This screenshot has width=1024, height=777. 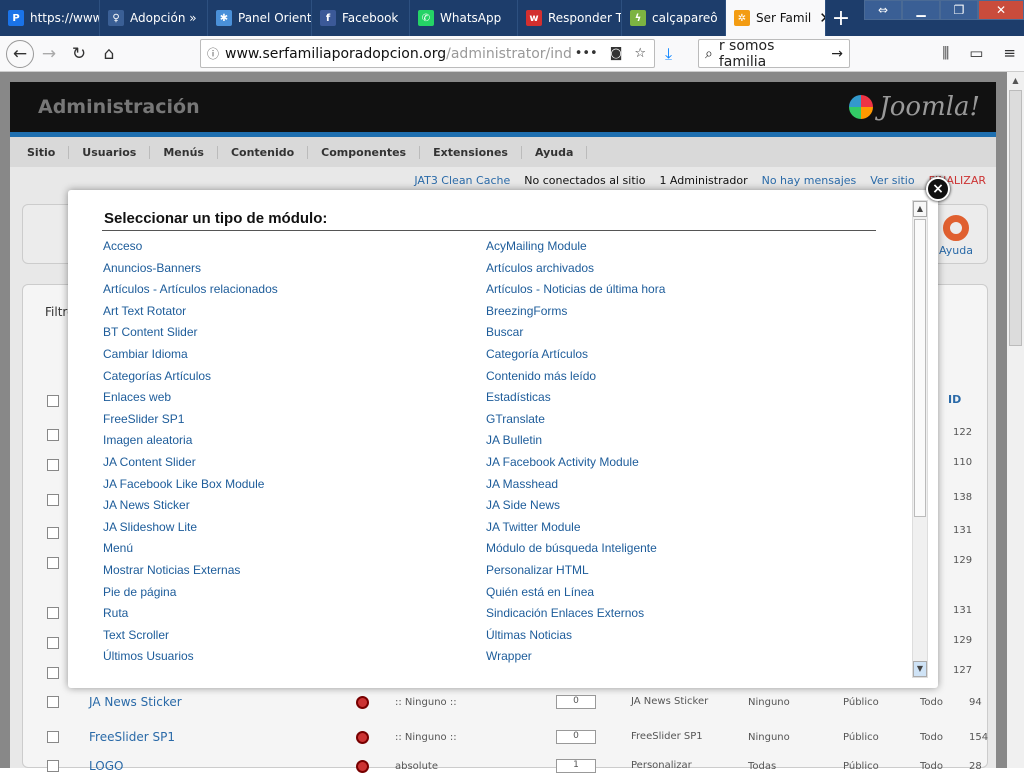 I want to click on order-input: 1, so click(x=576, y=766).